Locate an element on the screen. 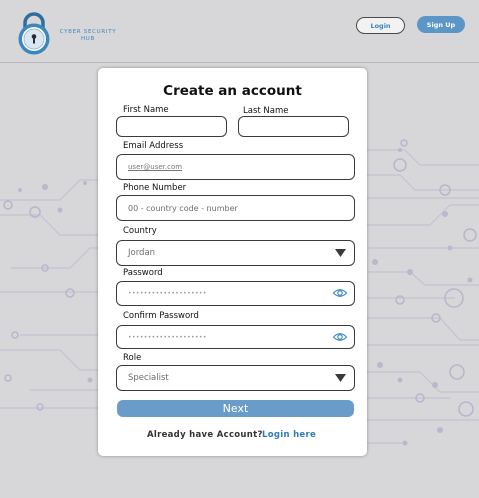  form-title: Create an account is located at coordinates (232, 91).